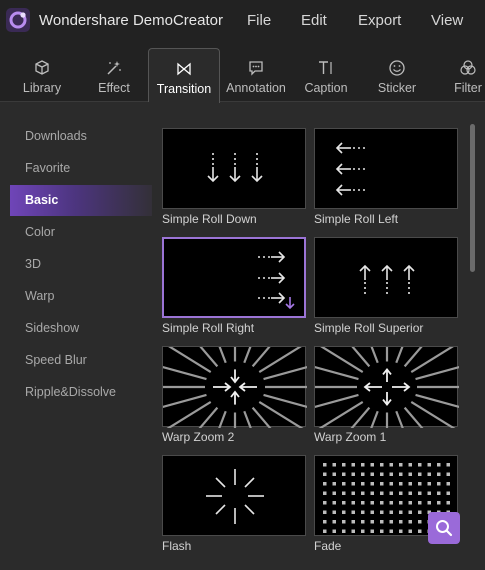 The image size is (485, 570). I want to click on tab-label: Library, so click(42, 88).